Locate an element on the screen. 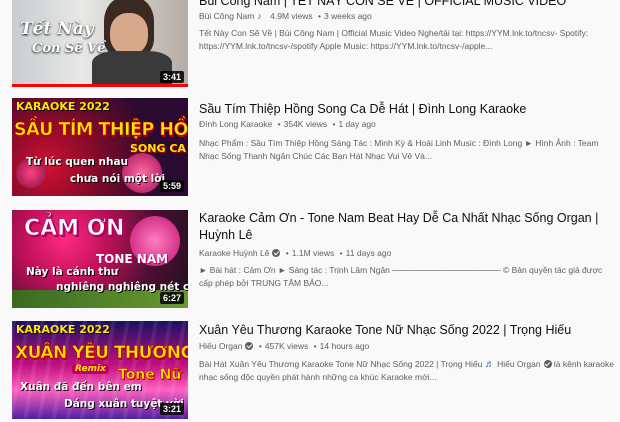  description-text: Hiếu Organ is located at coordinates (519, 364).